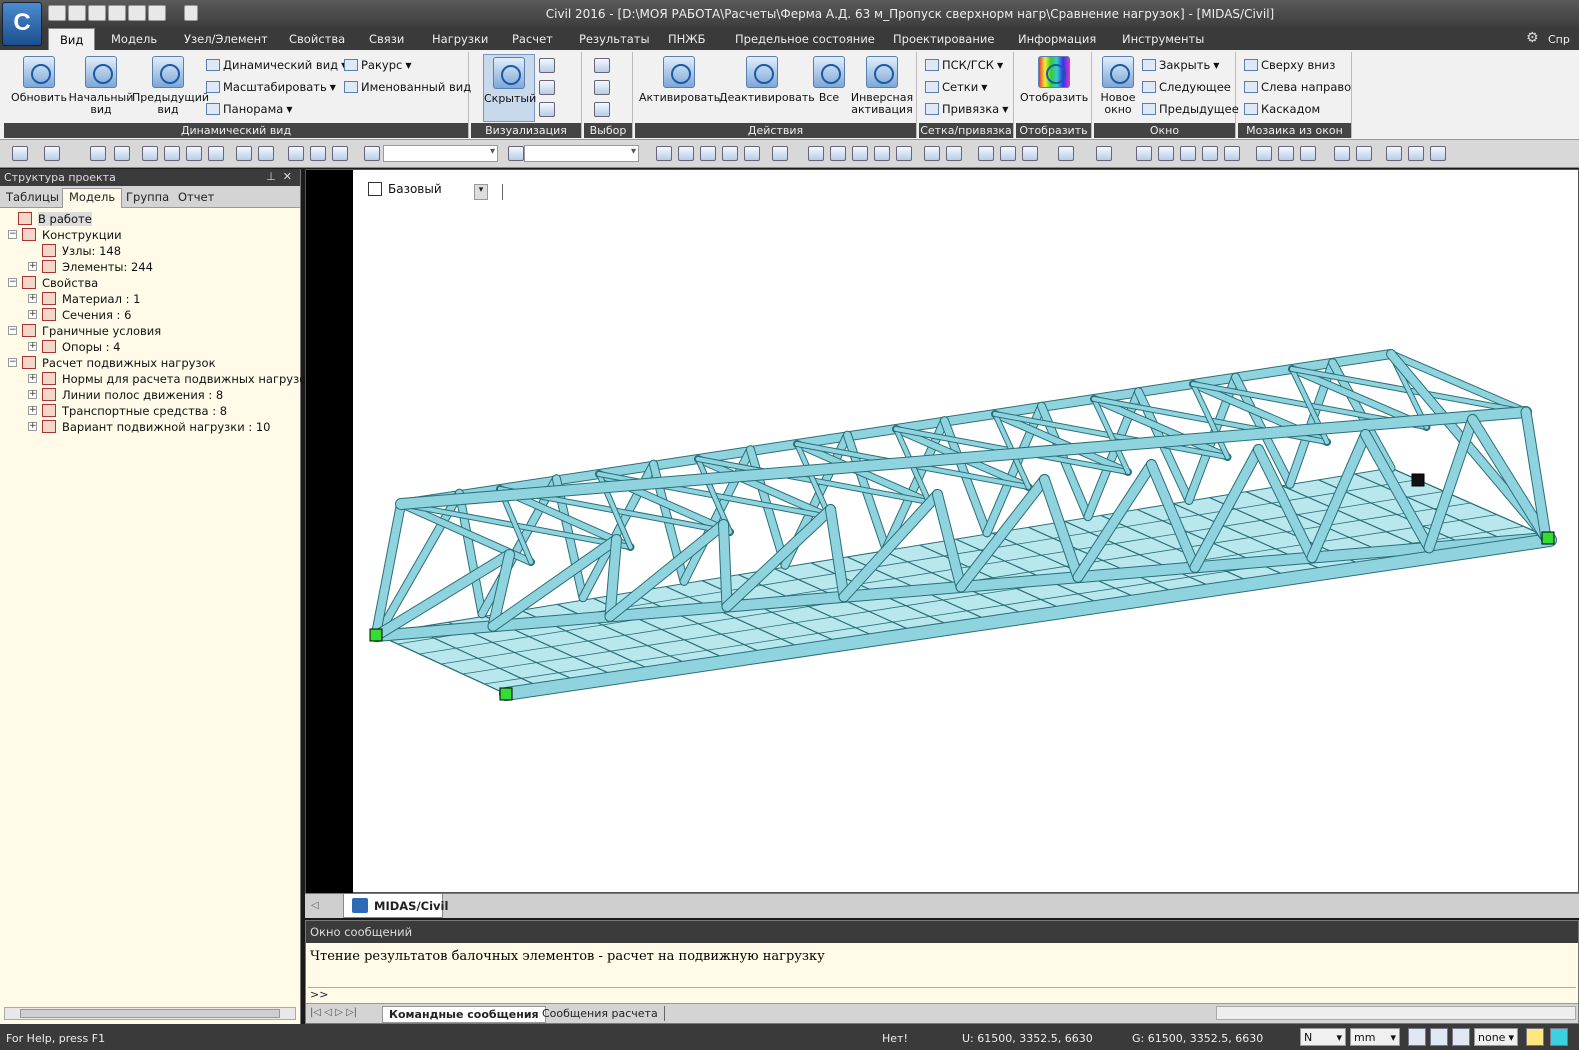 The image size is (1579, 1050). Describe the element at coordinates (1535, 1037) in the screenshot. I see `help-icon` at that location.